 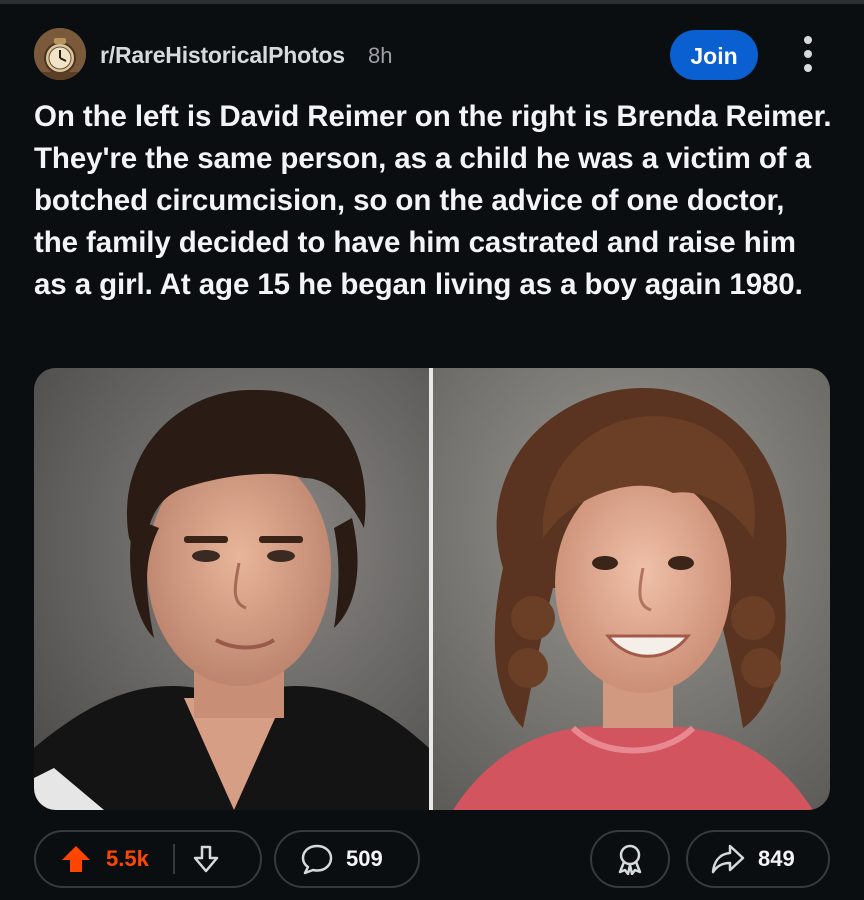 What do you see at coordinates (60, 54) in the screenshot?
I see `subreddit-avatar-icon` at bounding box center [60, 54].